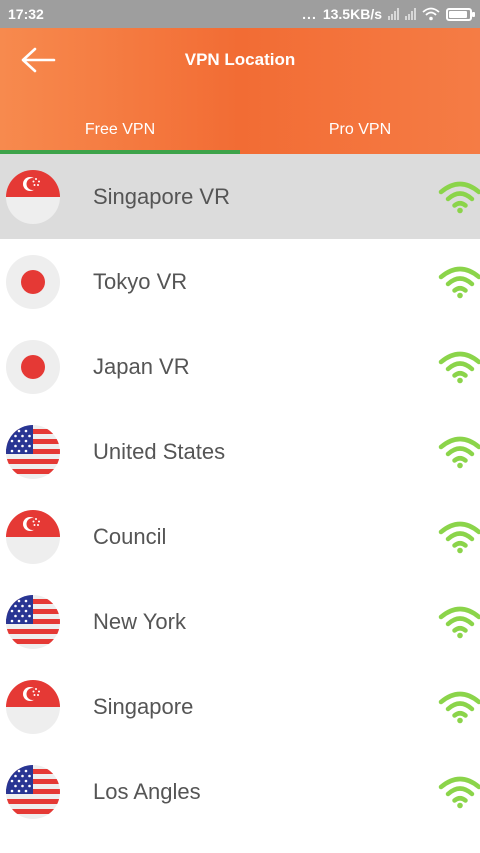 Image resolution: width=480 pixels, height=853 pixels. Describe the element at coordinates (352, 14) in the screenshot. I see `network-speed: 13.5KB/s` at that location.